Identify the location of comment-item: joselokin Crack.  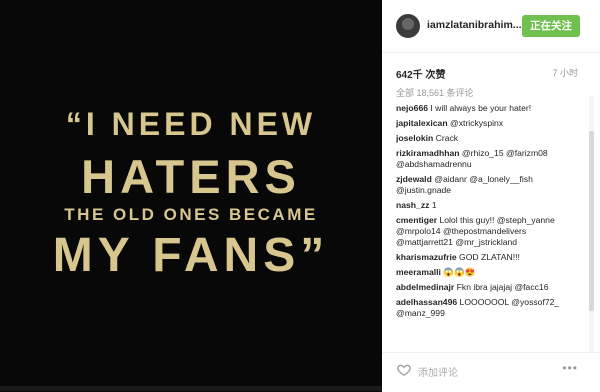
(489, 138).